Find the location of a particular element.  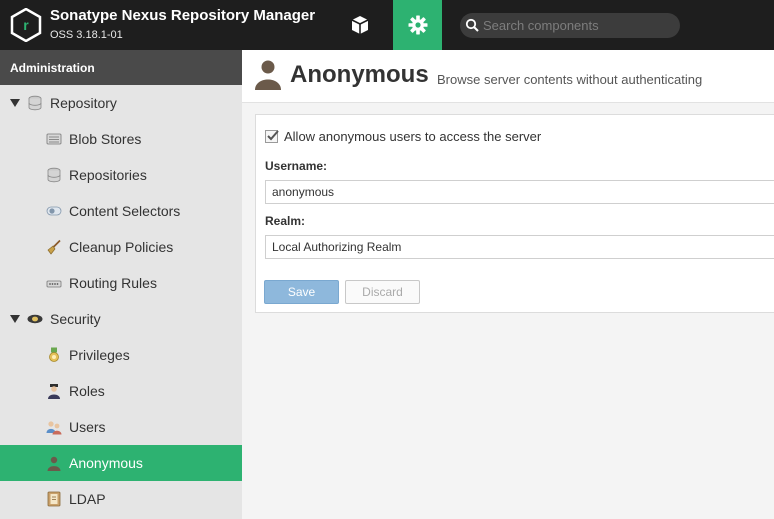

realm-label: Realm: is located at coordinates (285, 221).